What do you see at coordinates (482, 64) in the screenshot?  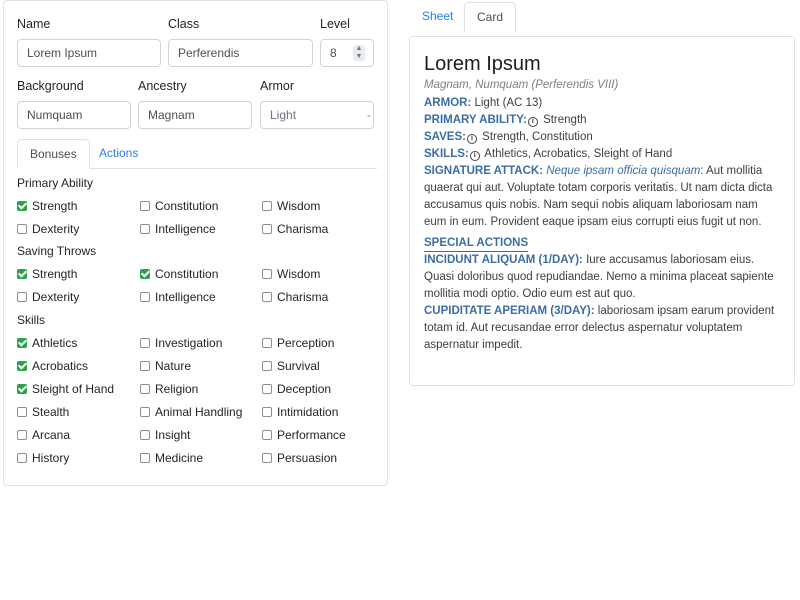 I see `card-name: Lorem Ipsum` at bounding box center [482, 64].